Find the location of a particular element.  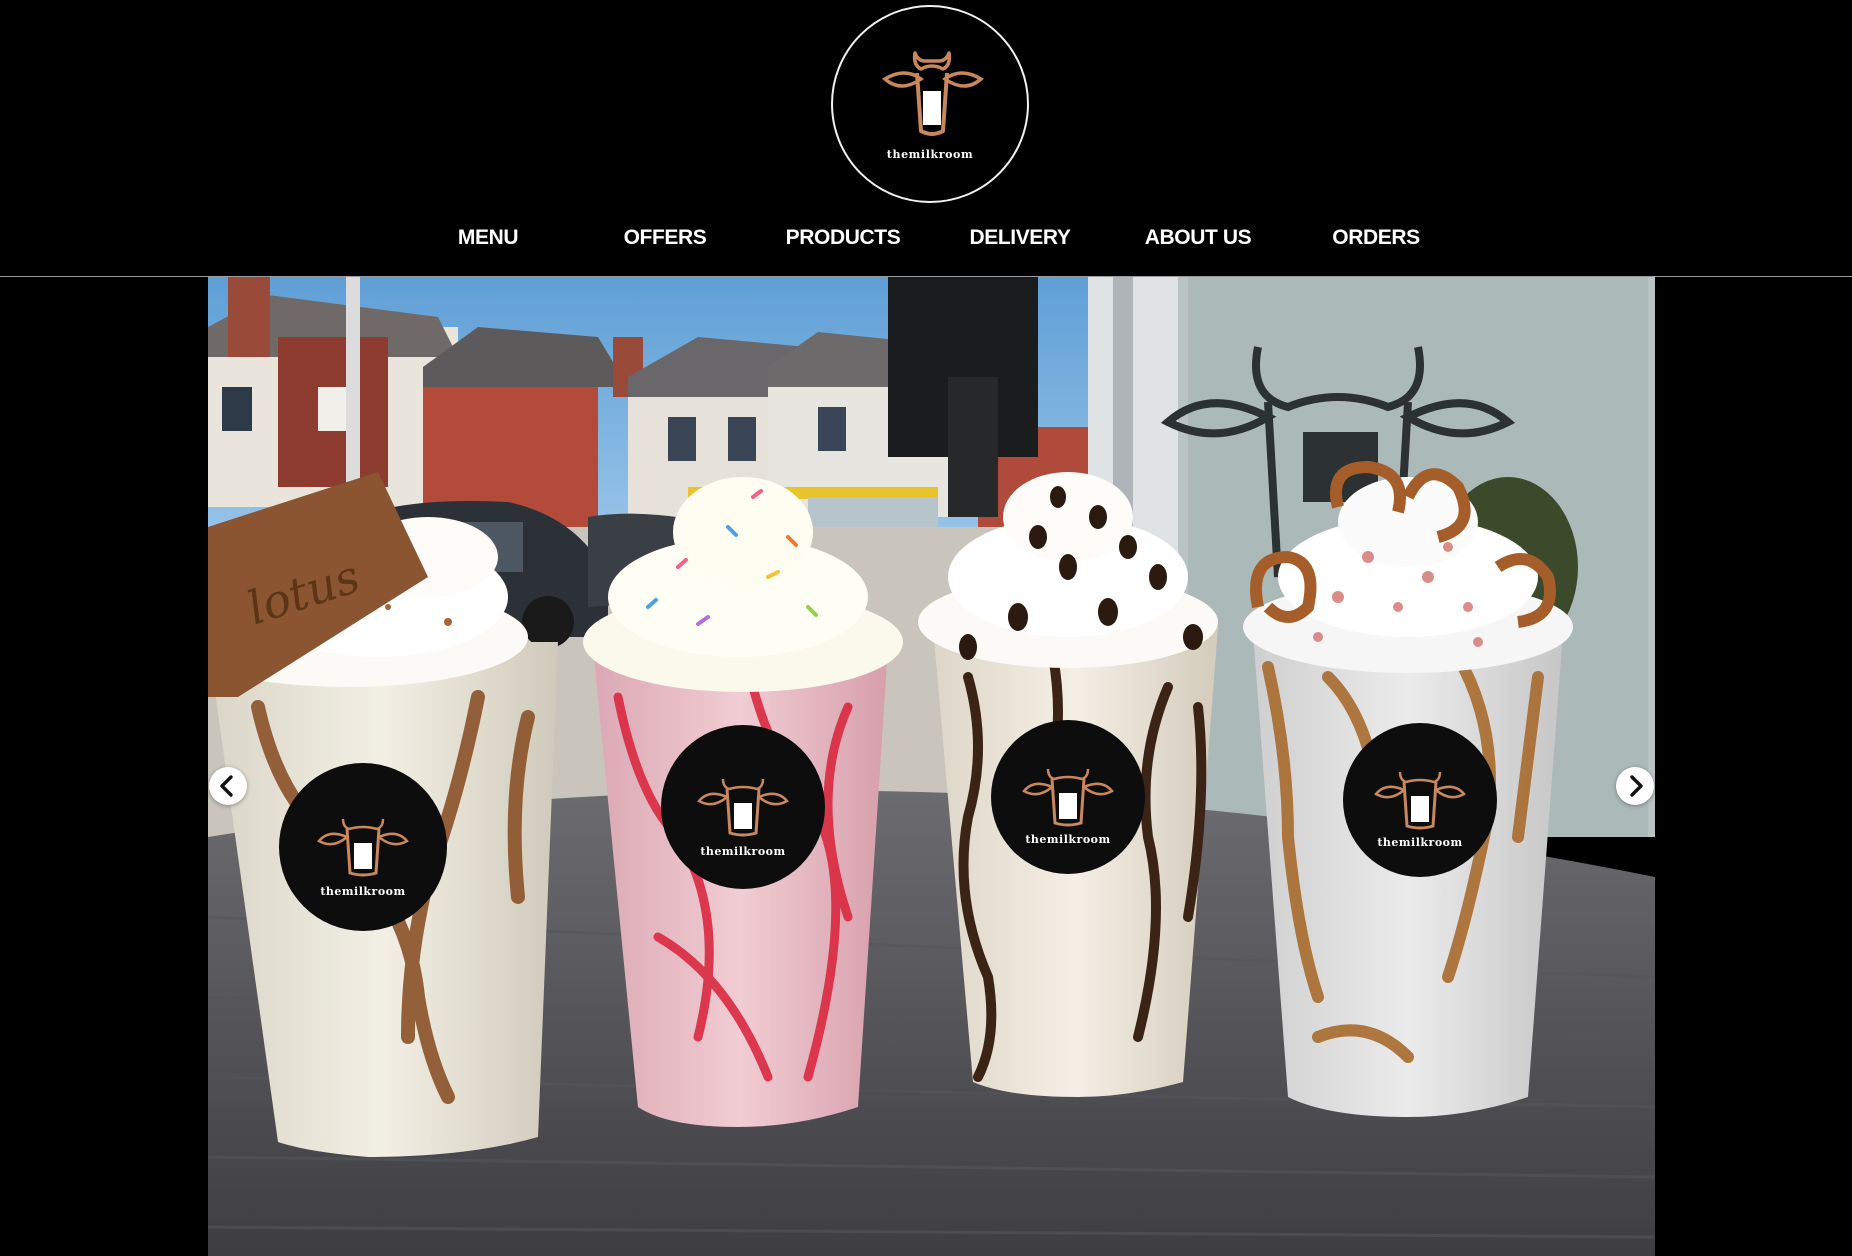

brand-wordmark: themilkroom is located at coordinates (930, 154).